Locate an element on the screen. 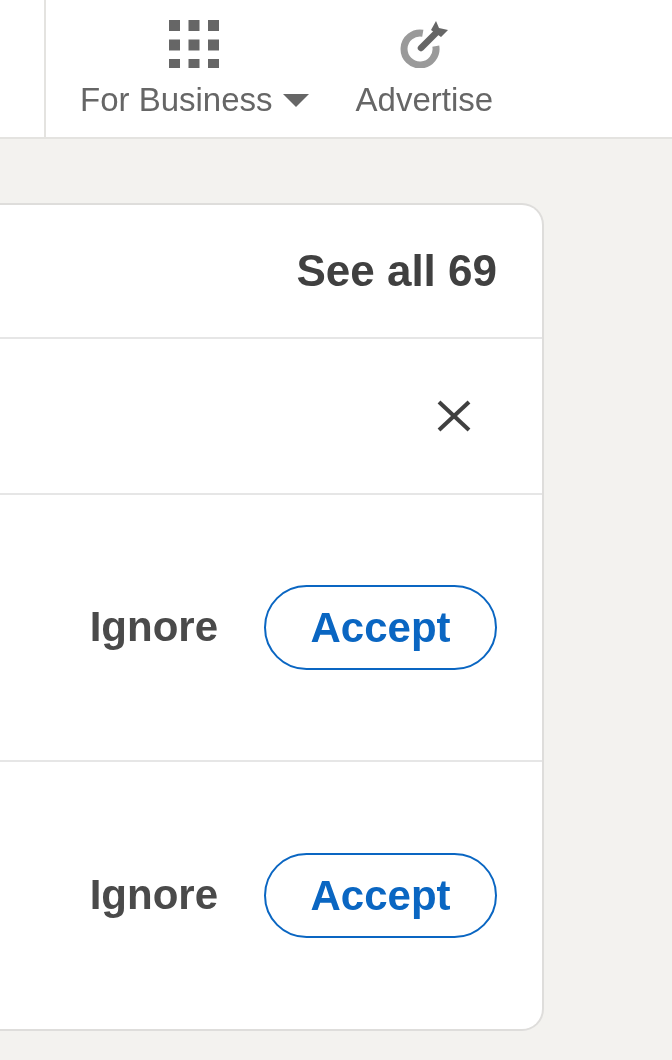 The image size is (672, 1060). nav-link: Advertise is located at coordinates (424, 68).